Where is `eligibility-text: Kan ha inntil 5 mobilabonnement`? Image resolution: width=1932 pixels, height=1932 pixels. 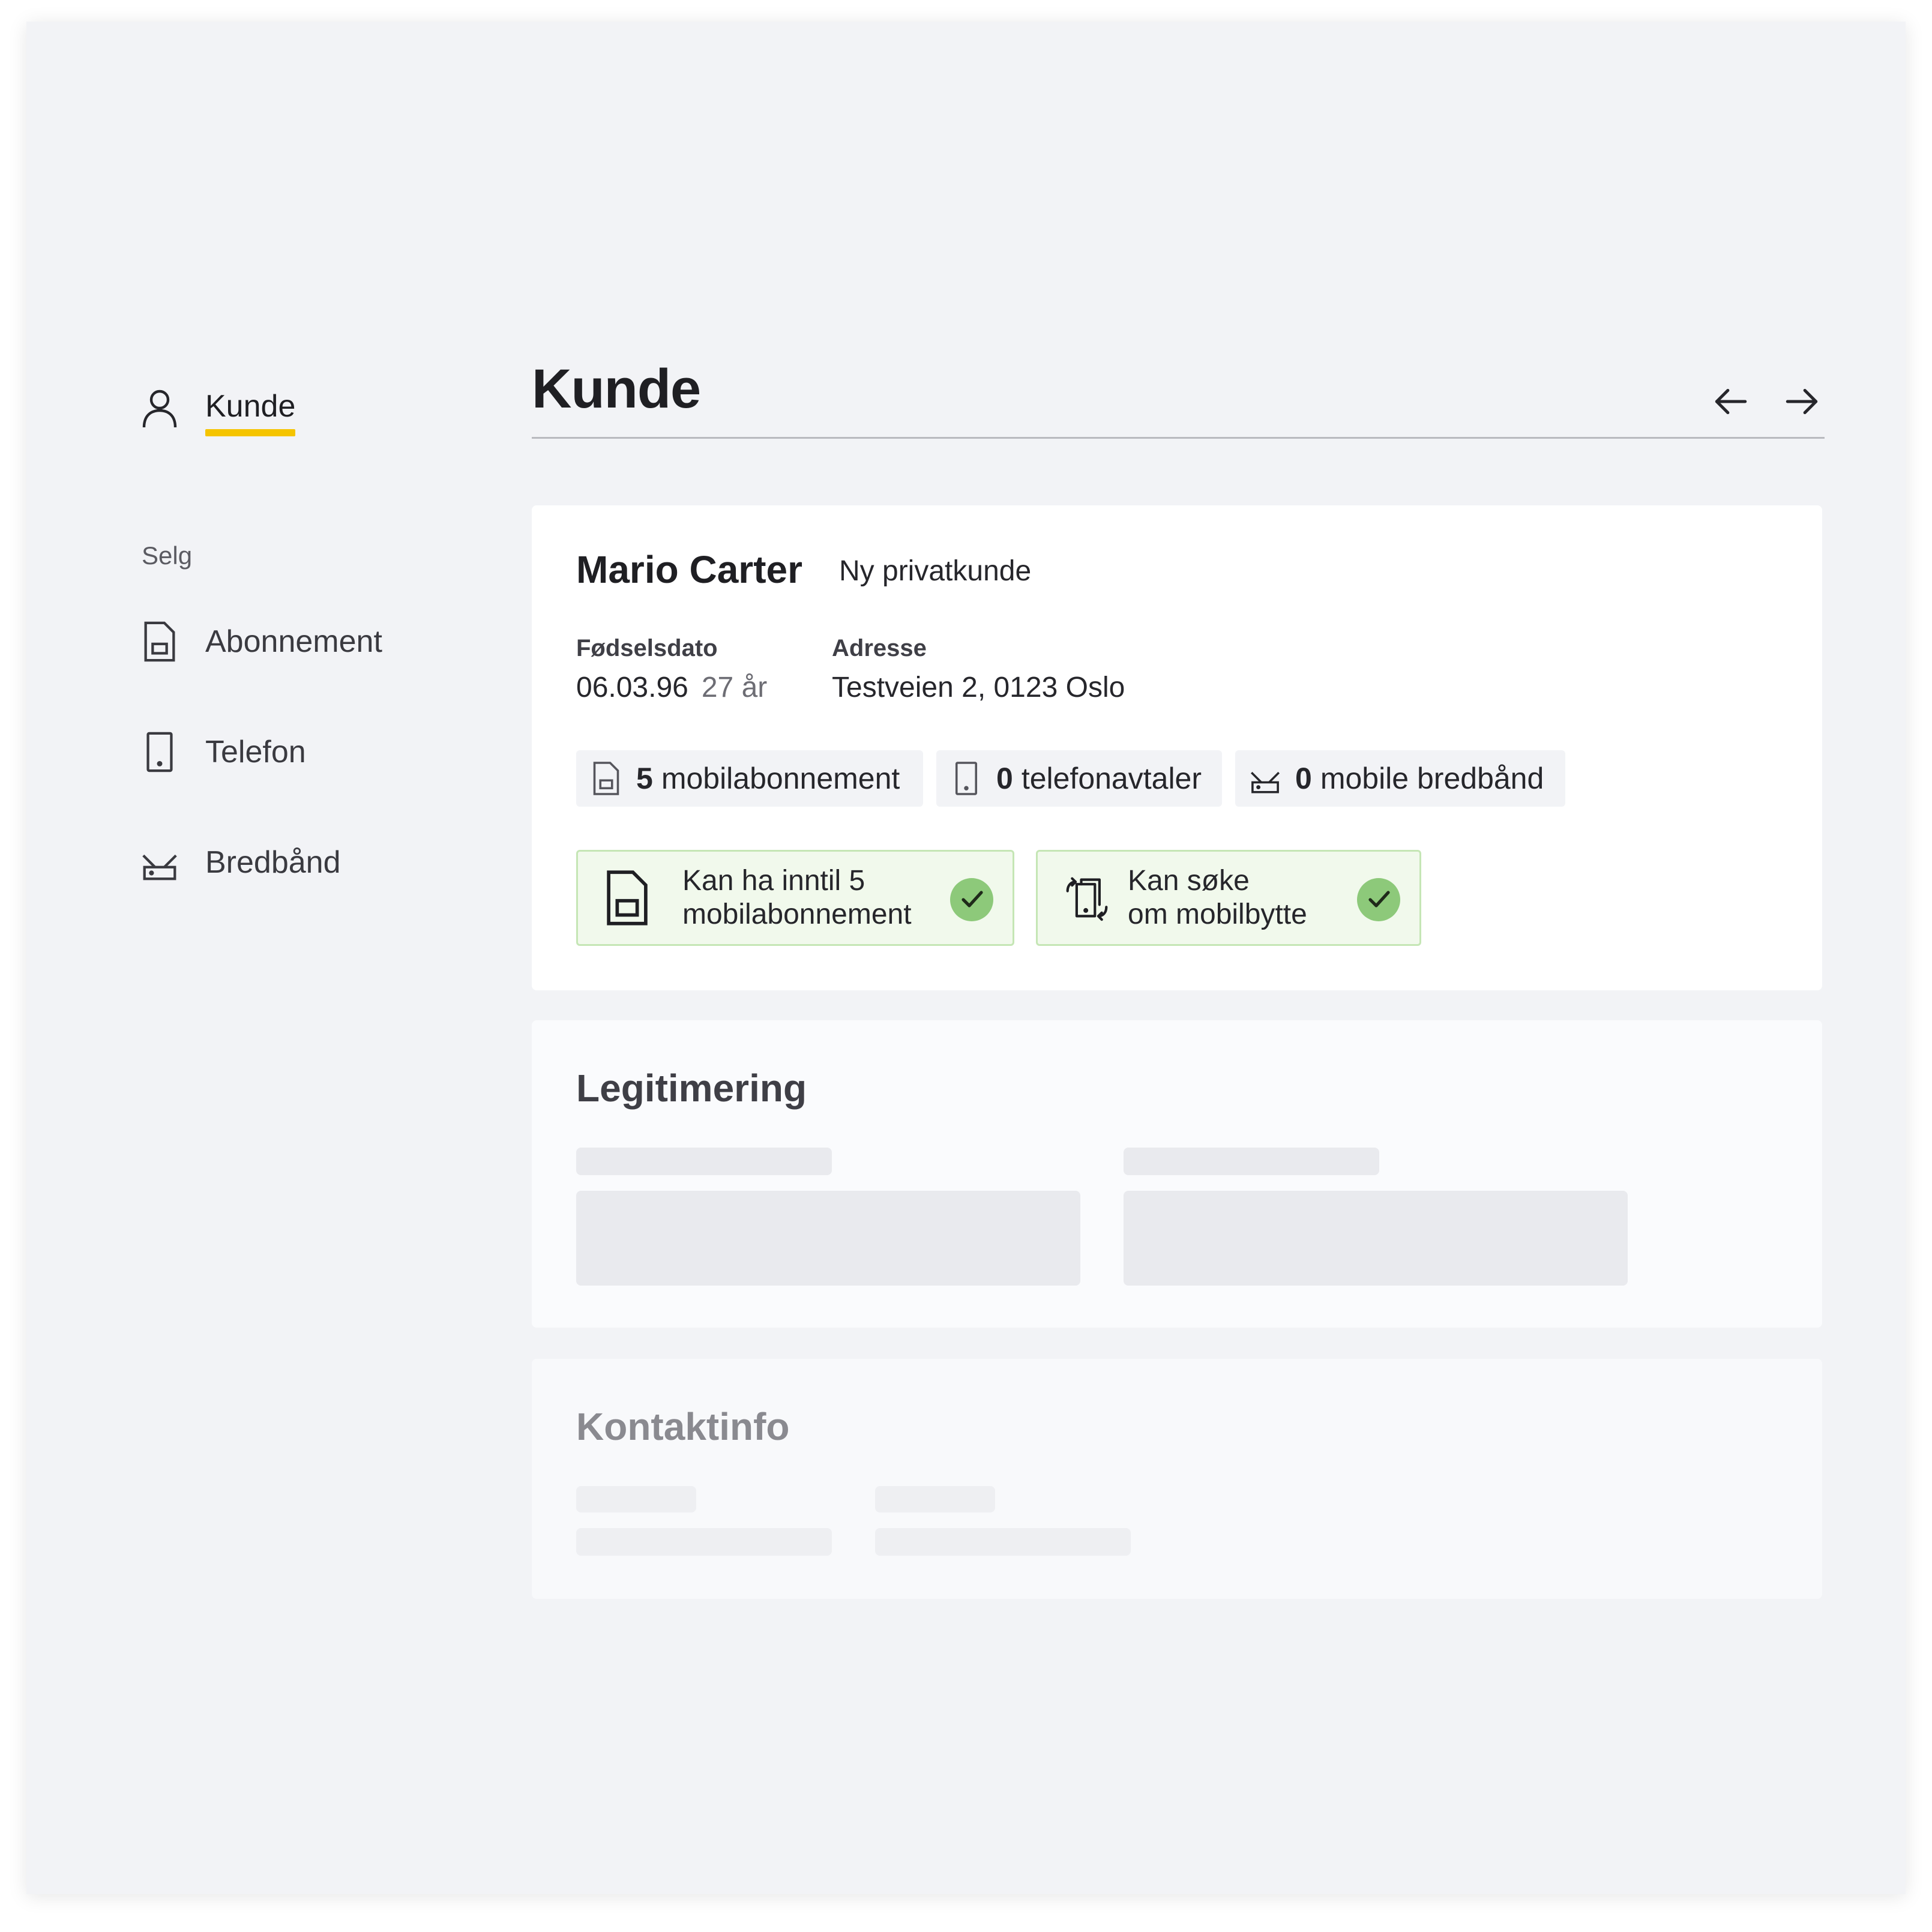 eligibility-text: Kan ha inntil 5 mobilabonnement is located at coordinates (820, 897).